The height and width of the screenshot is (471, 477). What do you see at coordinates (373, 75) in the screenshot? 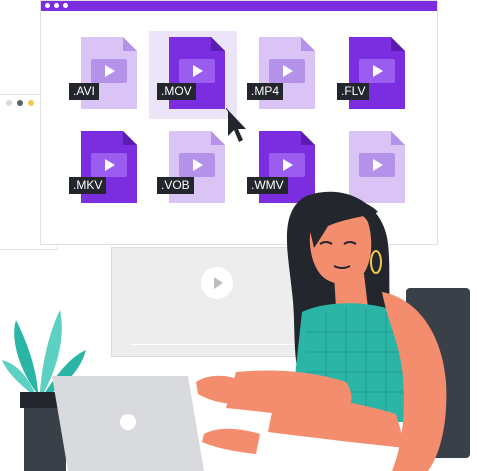
I see `file-item-flv: .FLV` at bounding box center [373, 75].